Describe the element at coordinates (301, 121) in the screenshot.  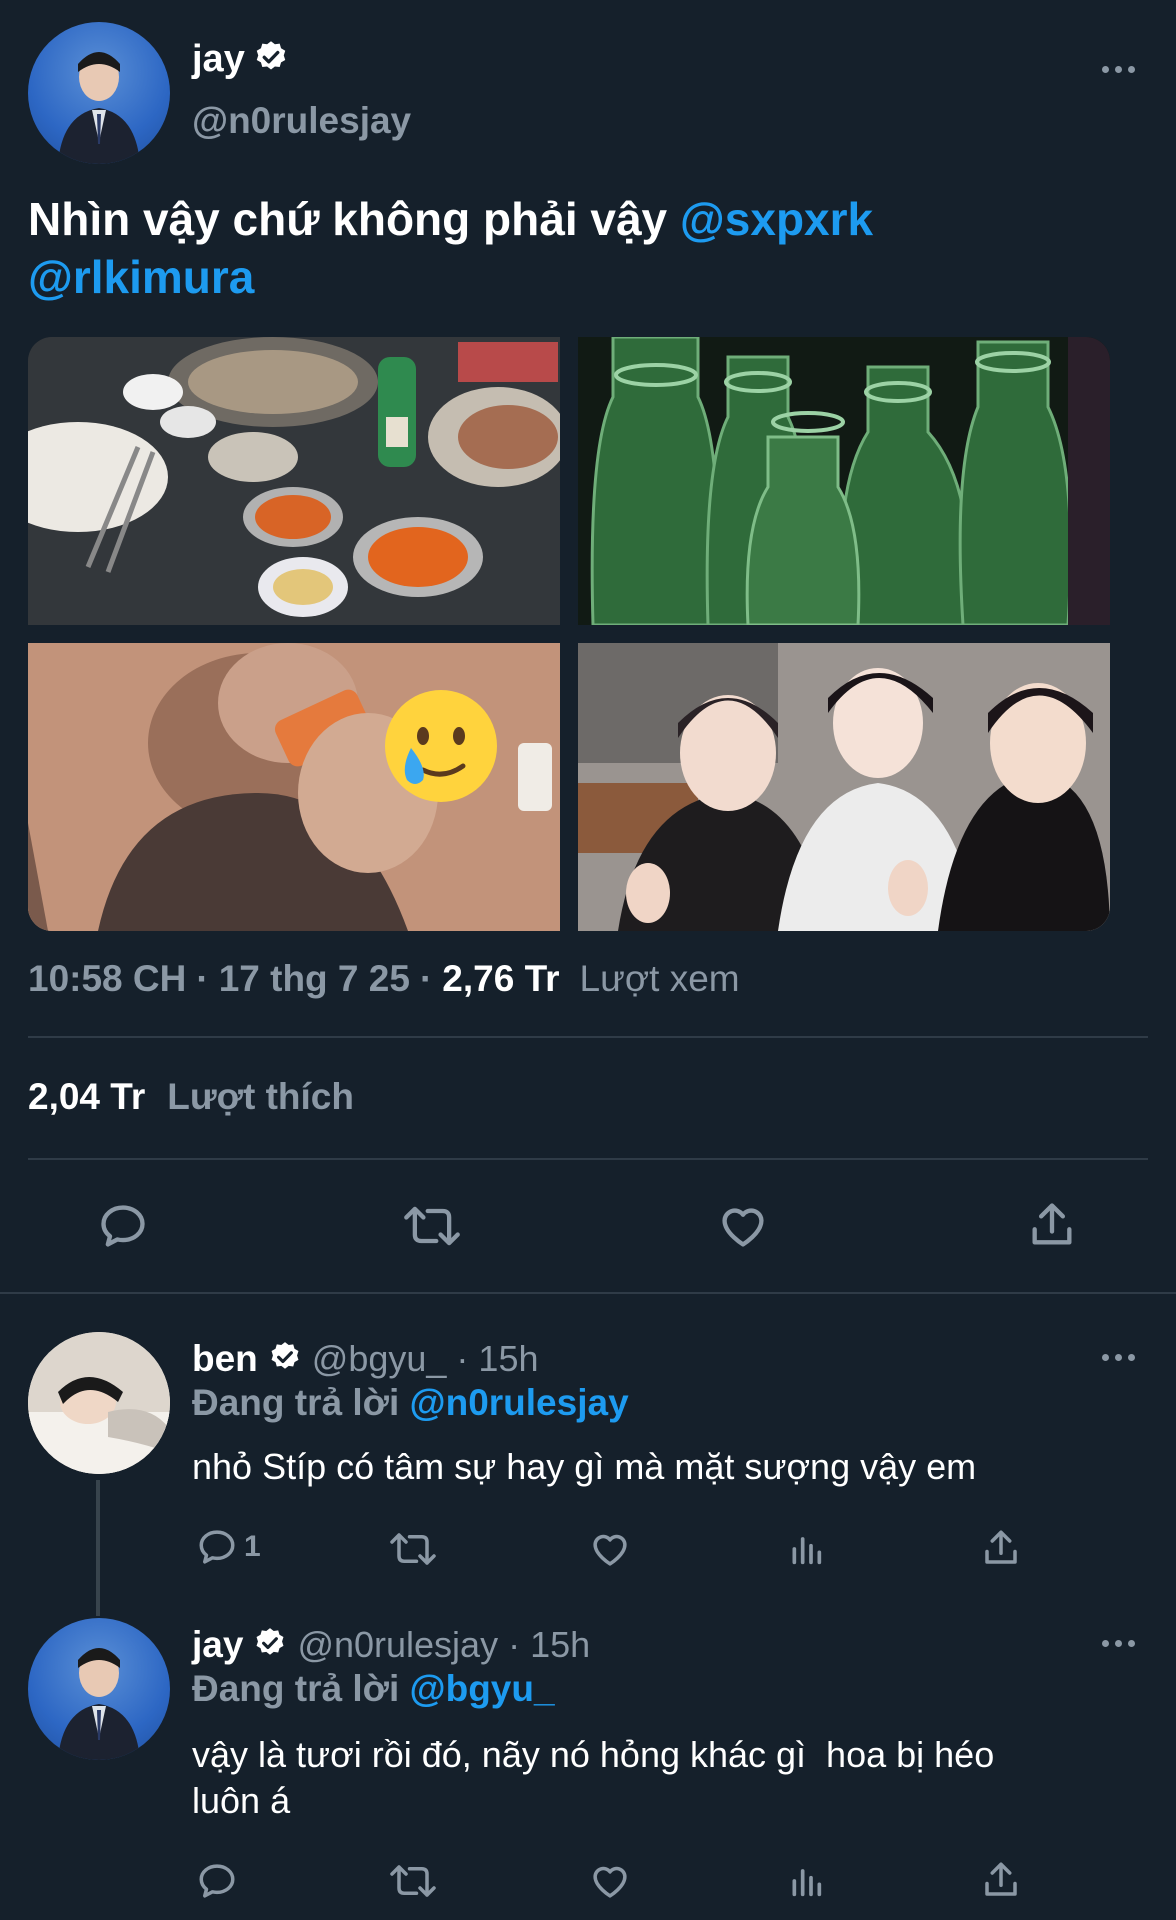
I see `author-handle: @n0rulesjay` at that location.